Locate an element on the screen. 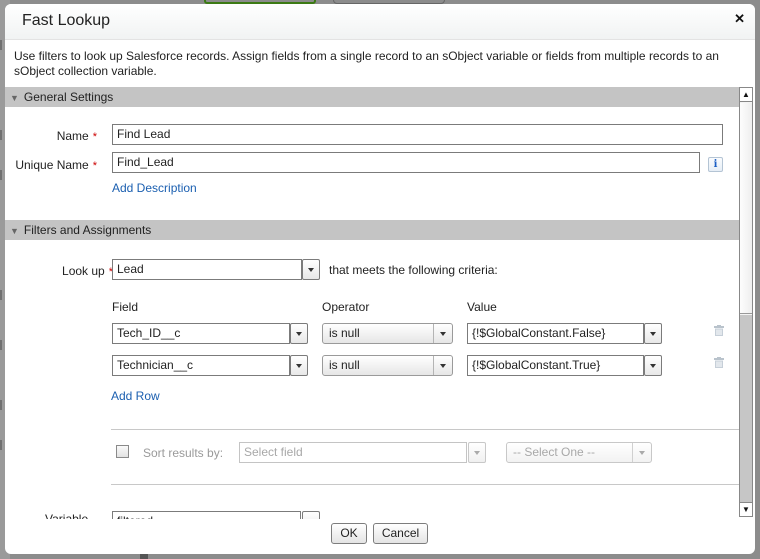 The image size is (760, 559). dialog-scrollbar: ▲ ▼ is located at coordinates (746, 302).